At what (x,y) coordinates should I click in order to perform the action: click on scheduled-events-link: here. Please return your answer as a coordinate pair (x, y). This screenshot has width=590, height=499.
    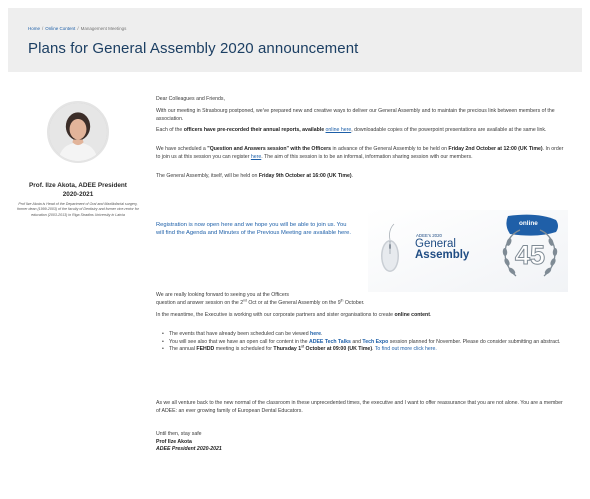
    Looking at the image, I should click on (315, 334).